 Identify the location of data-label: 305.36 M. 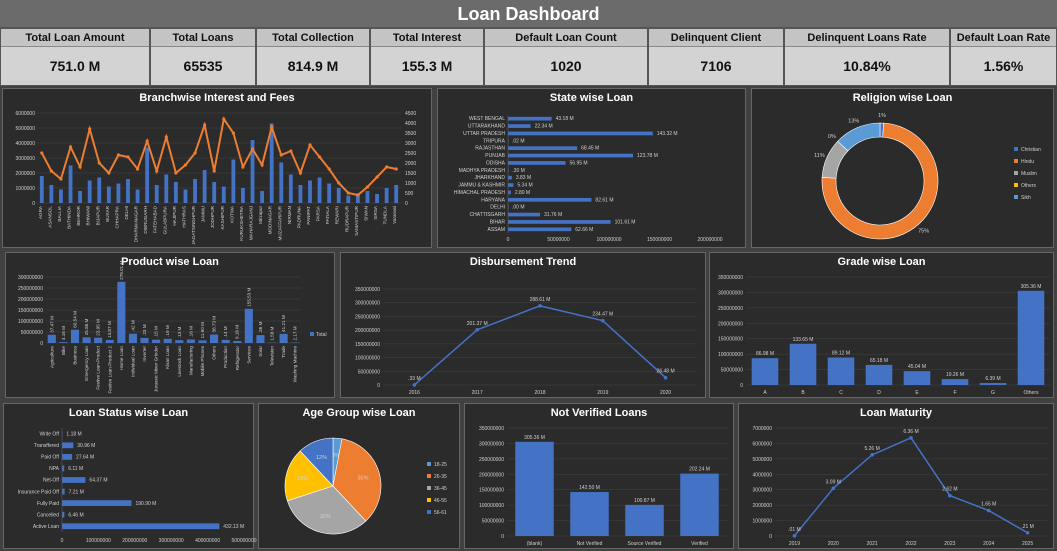
(1031, 287).